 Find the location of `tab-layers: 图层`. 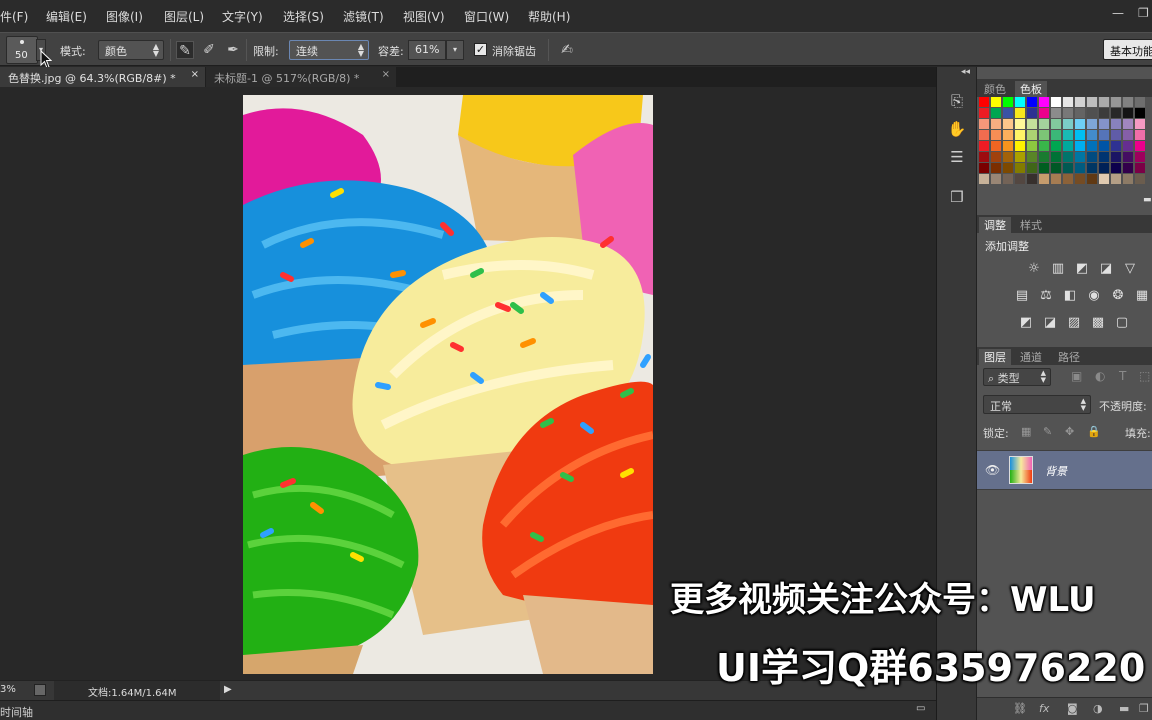

tab-layers: 图层 is located at coordinates (995, 357).